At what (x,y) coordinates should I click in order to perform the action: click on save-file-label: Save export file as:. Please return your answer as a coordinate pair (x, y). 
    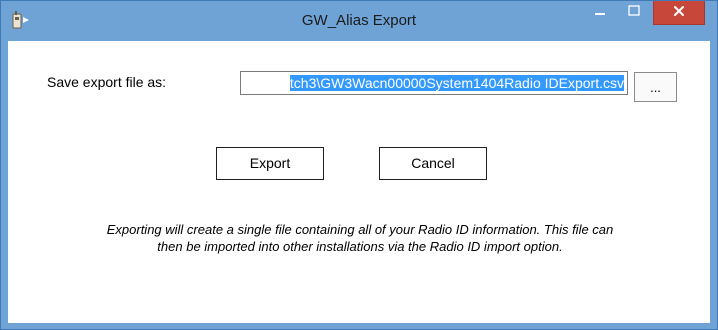
    Looking at the image, I should click on (107, 82).